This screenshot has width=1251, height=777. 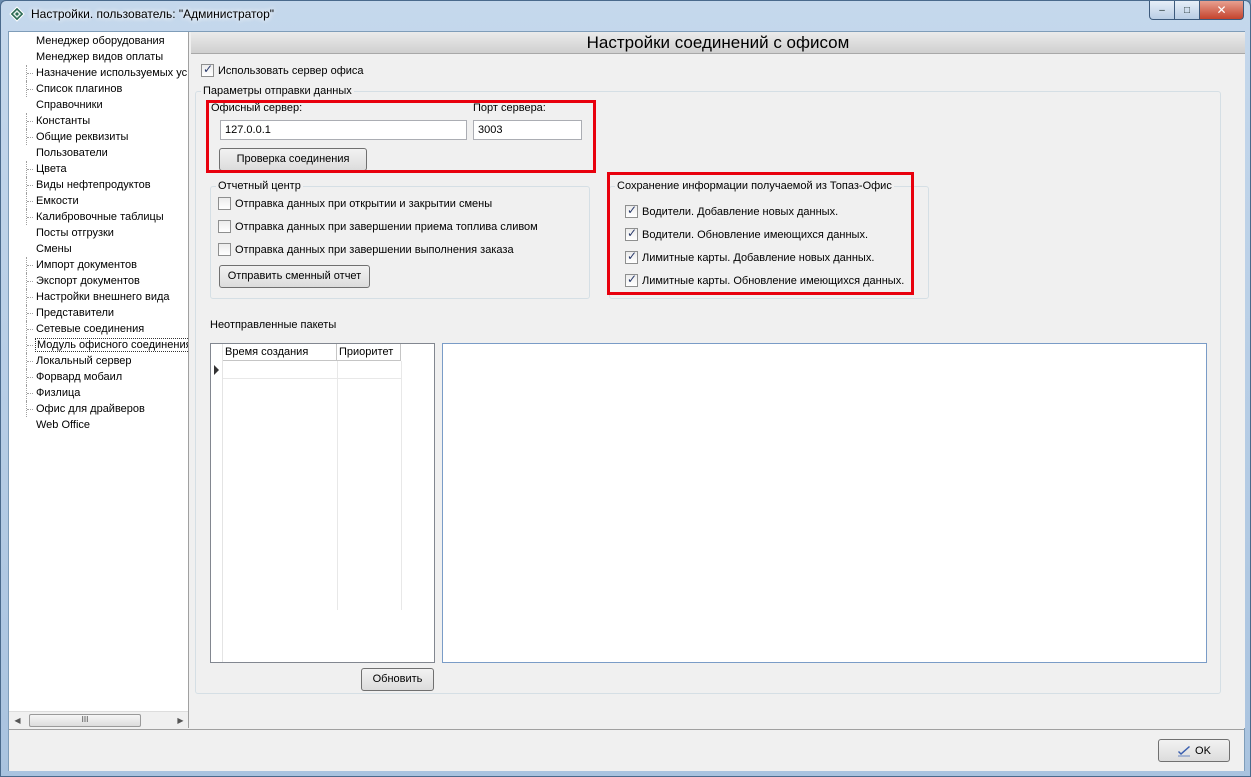 I want to click on tree-item-label: Импорт документов, so click(x=86, y=265).